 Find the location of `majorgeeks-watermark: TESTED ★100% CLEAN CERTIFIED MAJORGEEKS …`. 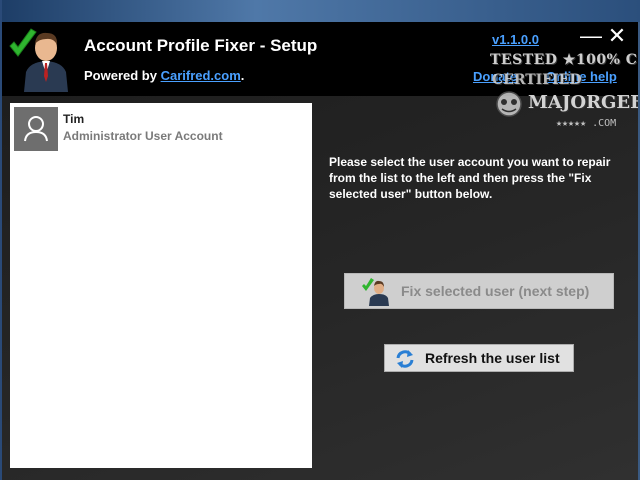

majorgeeks-watermark: TESTED ★100% CLEAN CERTIFIED MAJORGEEKS … is located at coordinates (564, 96).